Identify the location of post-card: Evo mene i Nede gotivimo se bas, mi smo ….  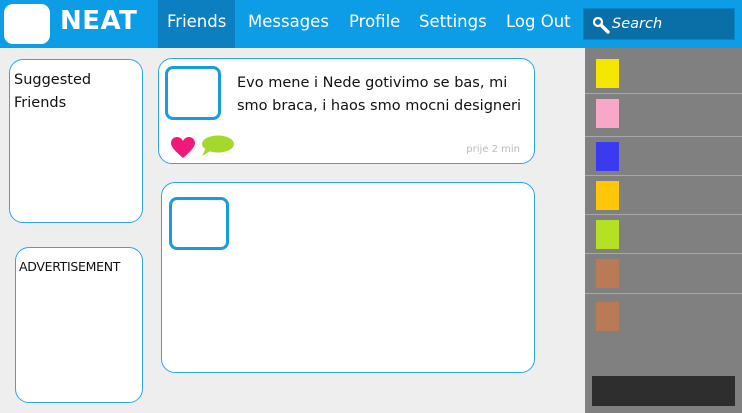
(346, 111).